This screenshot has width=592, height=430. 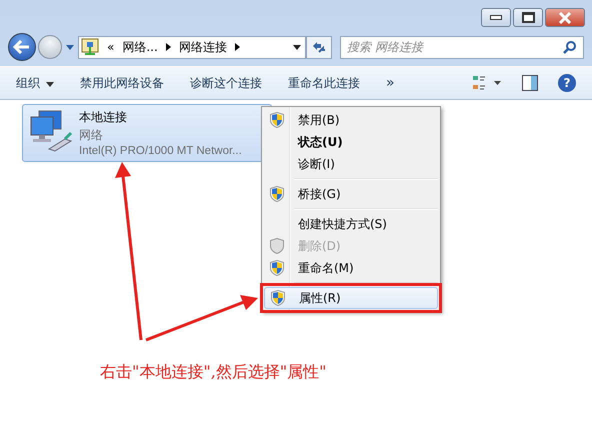 What do you see at coordinates (390, 83) in the screenshot?
I see `more-button: »` at bounding box center [390, 83].